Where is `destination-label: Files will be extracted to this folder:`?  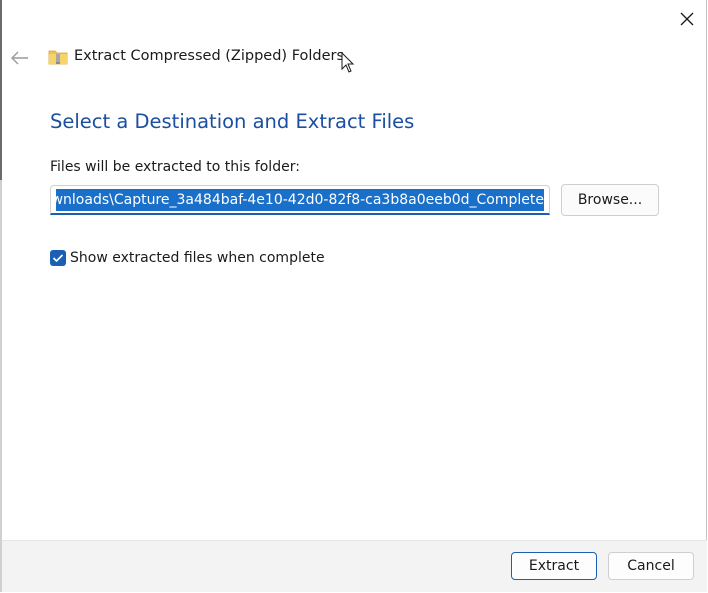
destination-label: Files will be extracted to this folder: is located at coordinates (175, 167).